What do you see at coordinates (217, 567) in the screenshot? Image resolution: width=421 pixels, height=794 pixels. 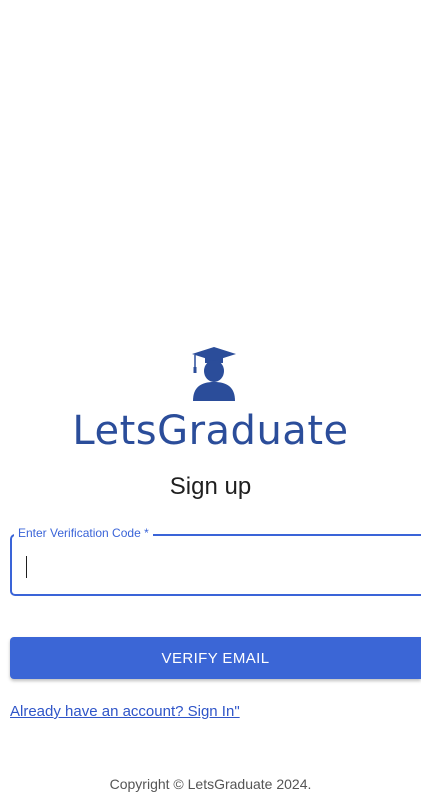 I see `verification-code-input` at bounding box center [217, 567].